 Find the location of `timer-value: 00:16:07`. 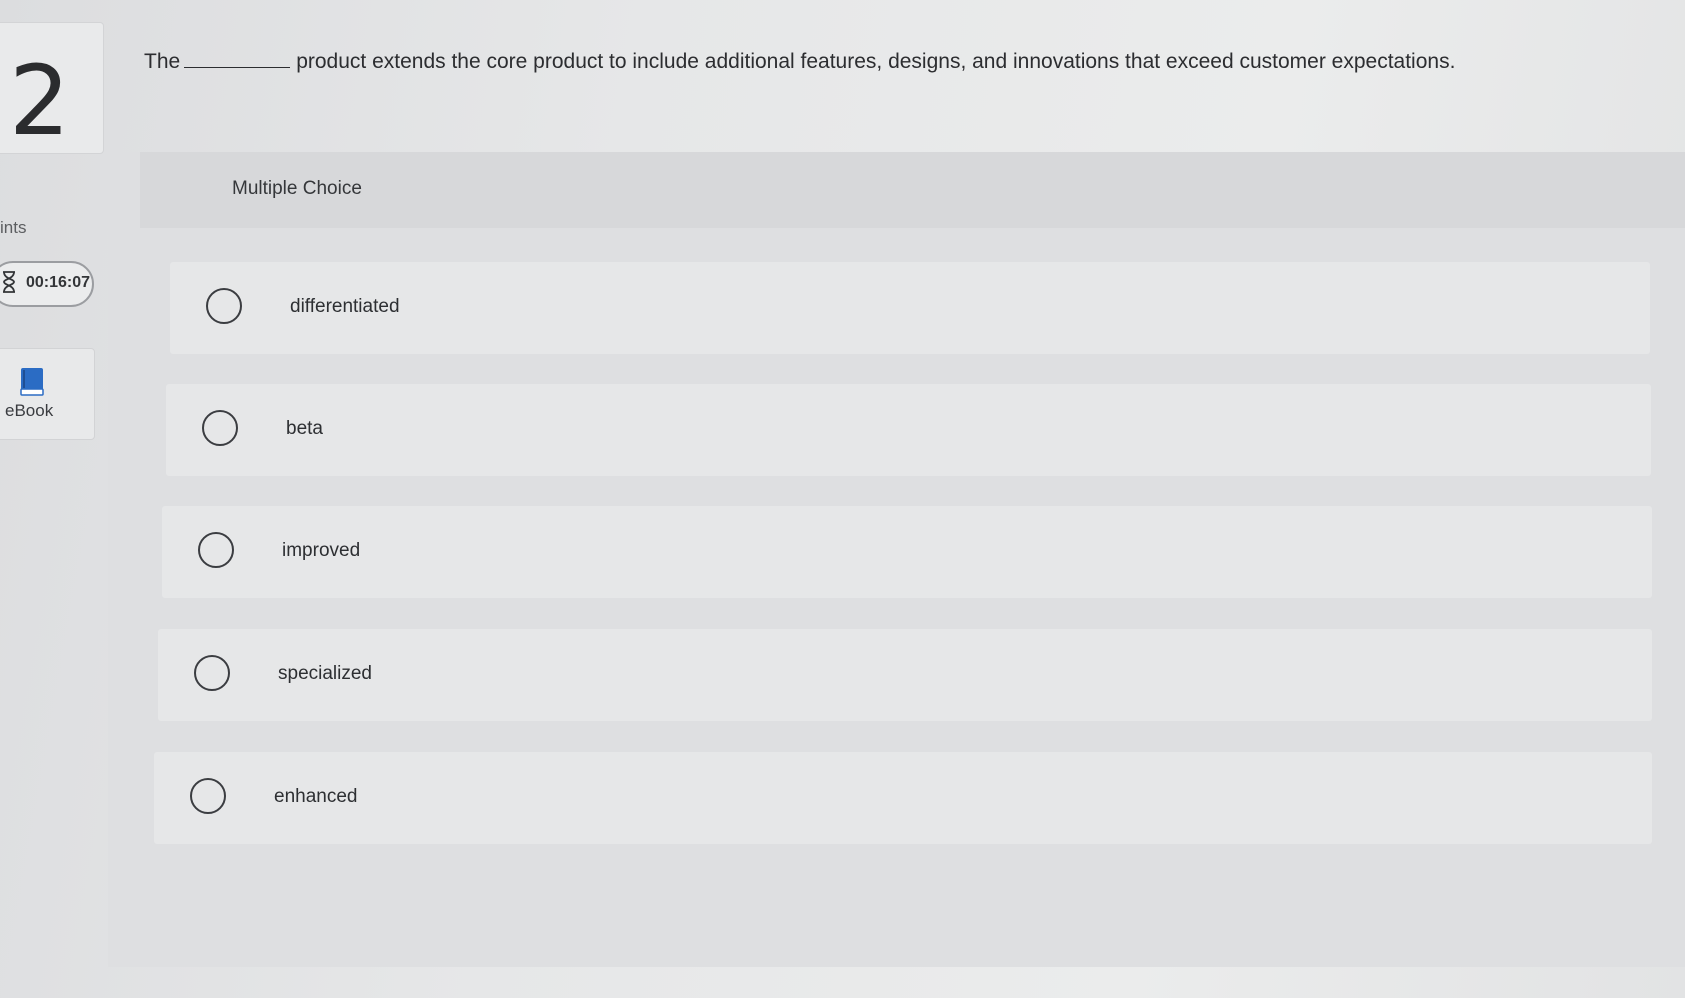

timer-value: 00:16:07 is located at coordinates (58, 282).